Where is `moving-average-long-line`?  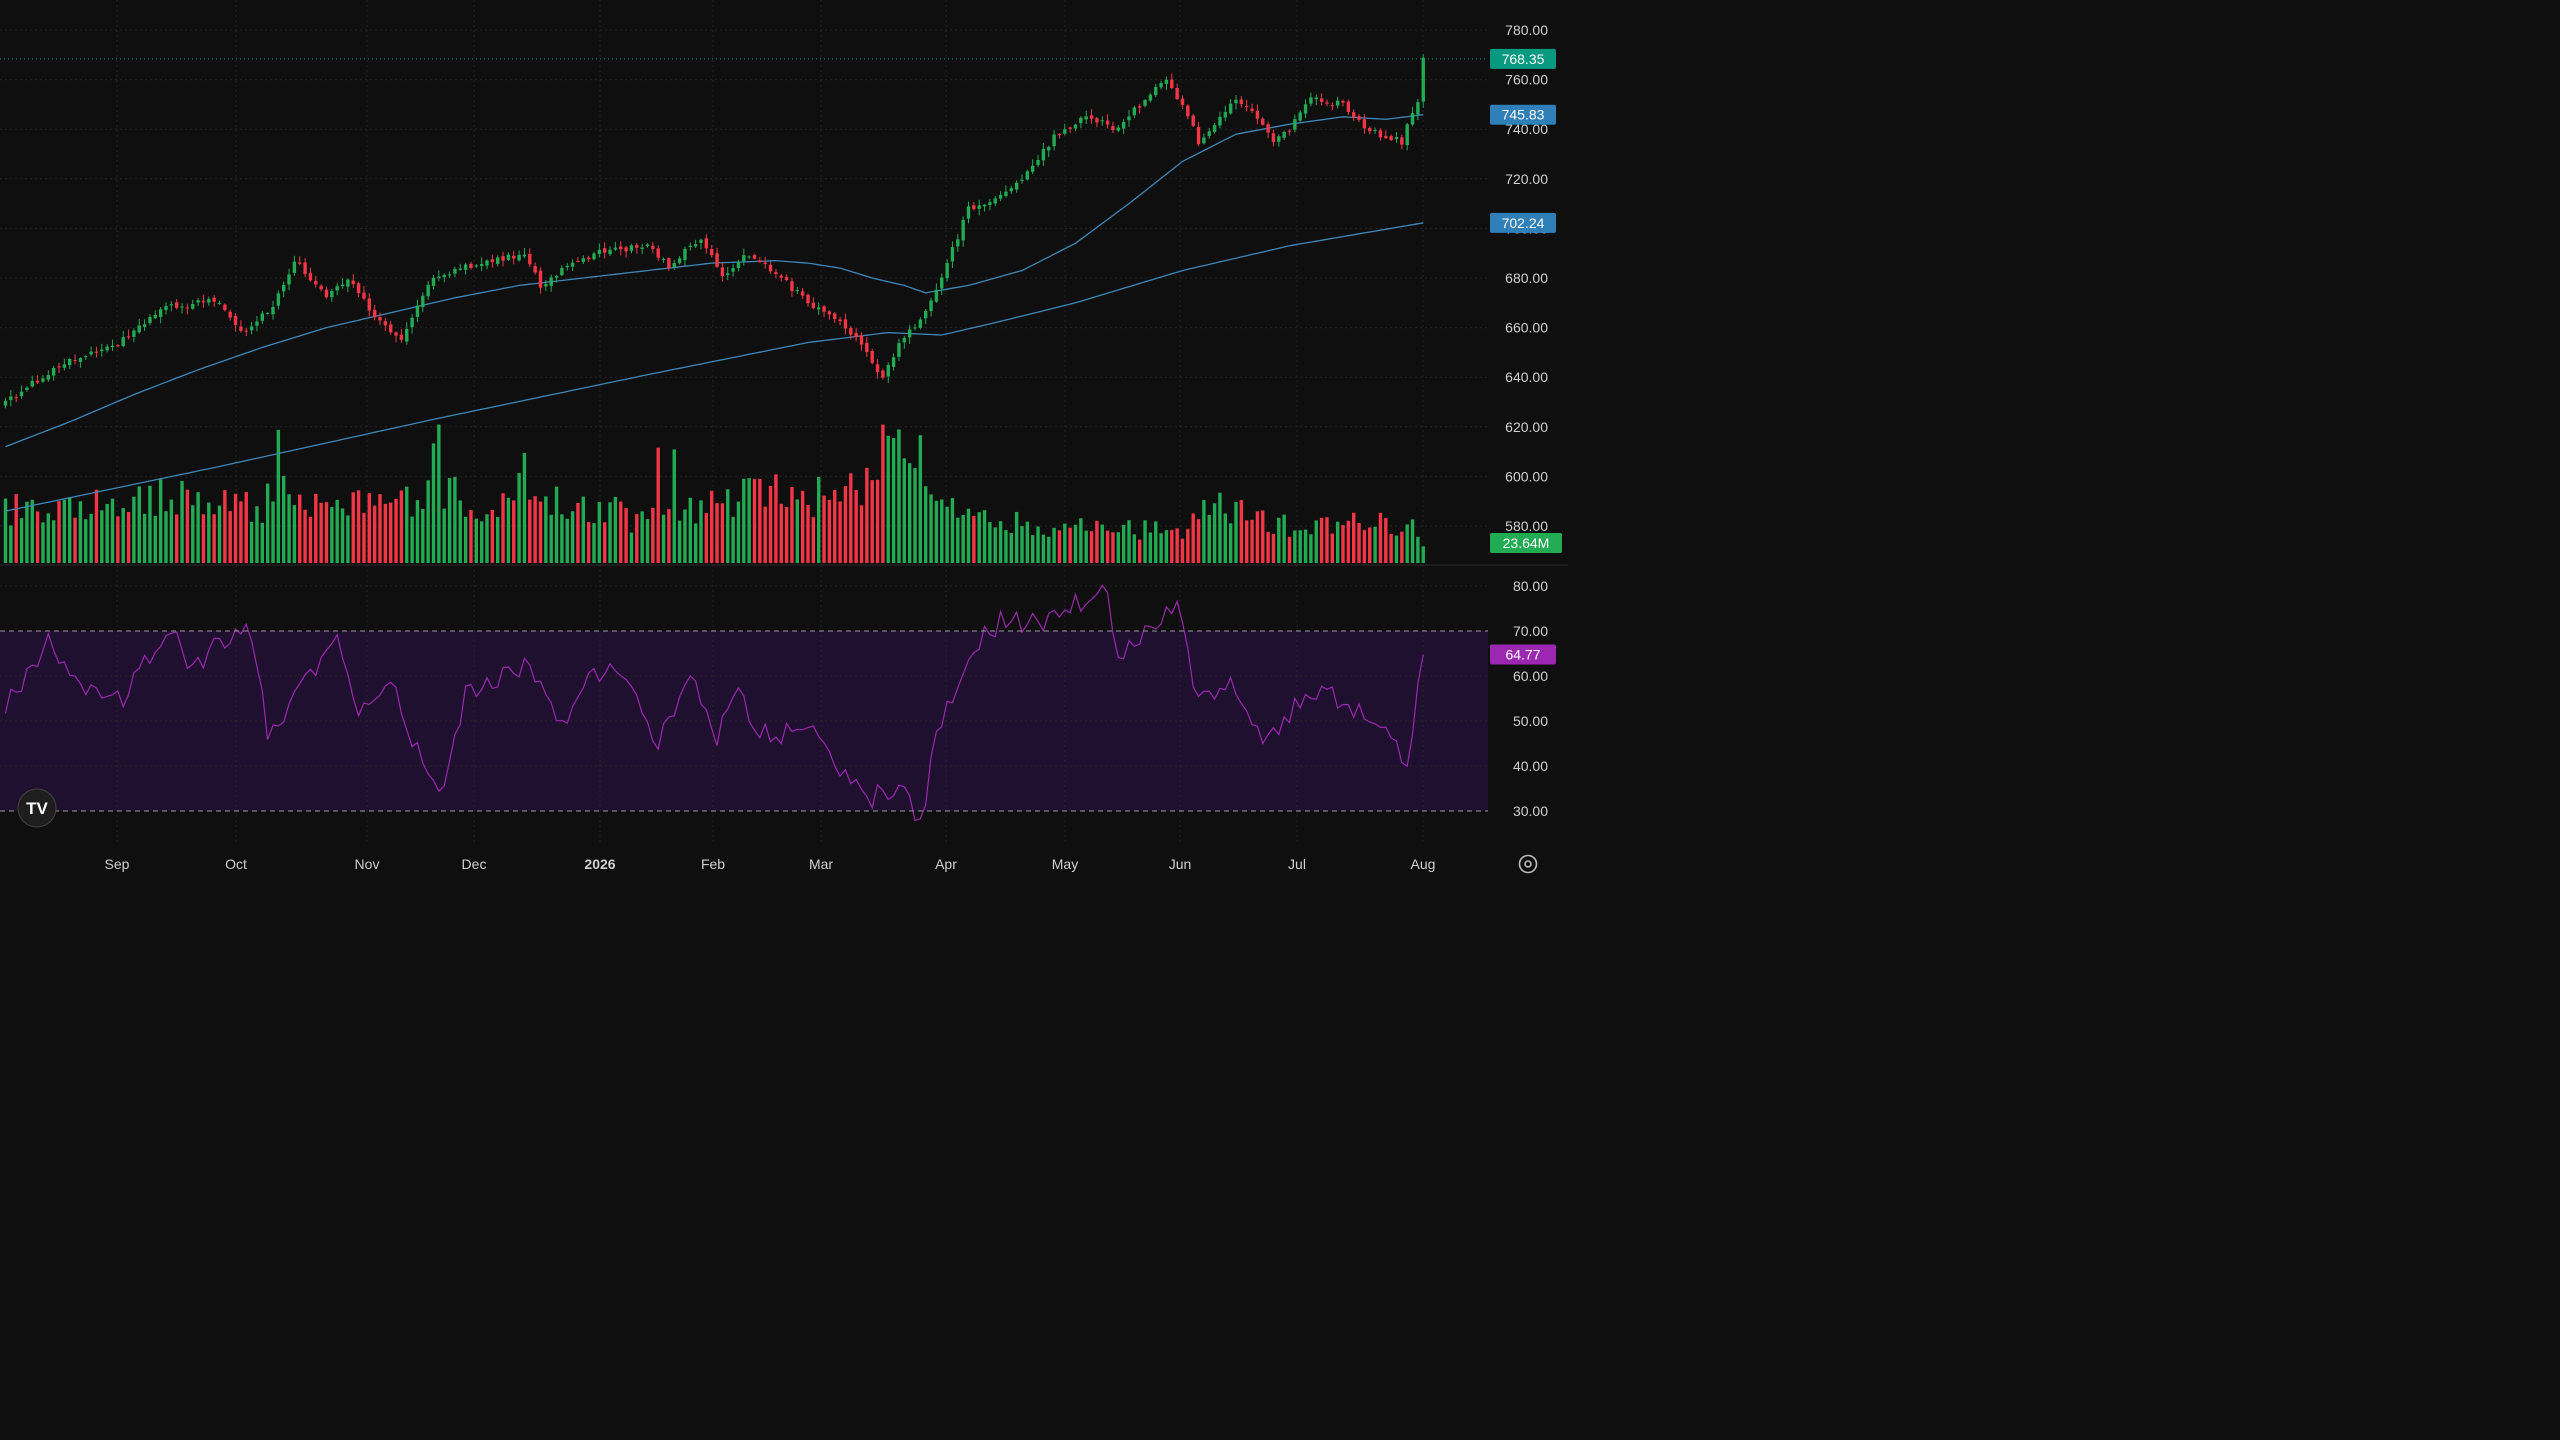
moving-average-long-line is located at coordinates (714, 367).